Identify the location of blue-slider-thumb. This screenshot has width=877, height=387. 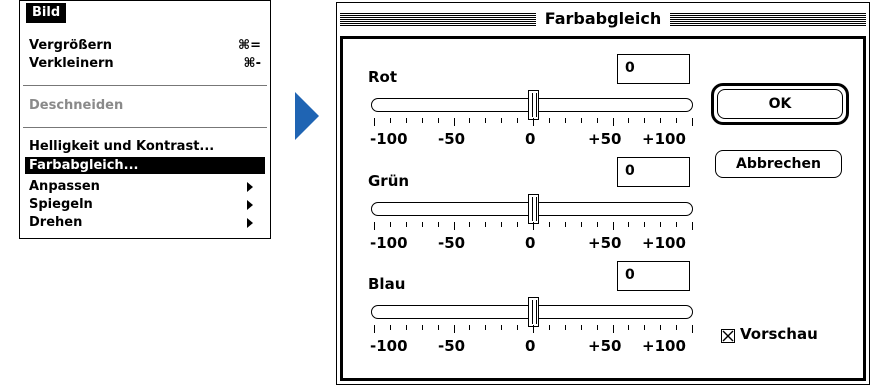
(533, 312).